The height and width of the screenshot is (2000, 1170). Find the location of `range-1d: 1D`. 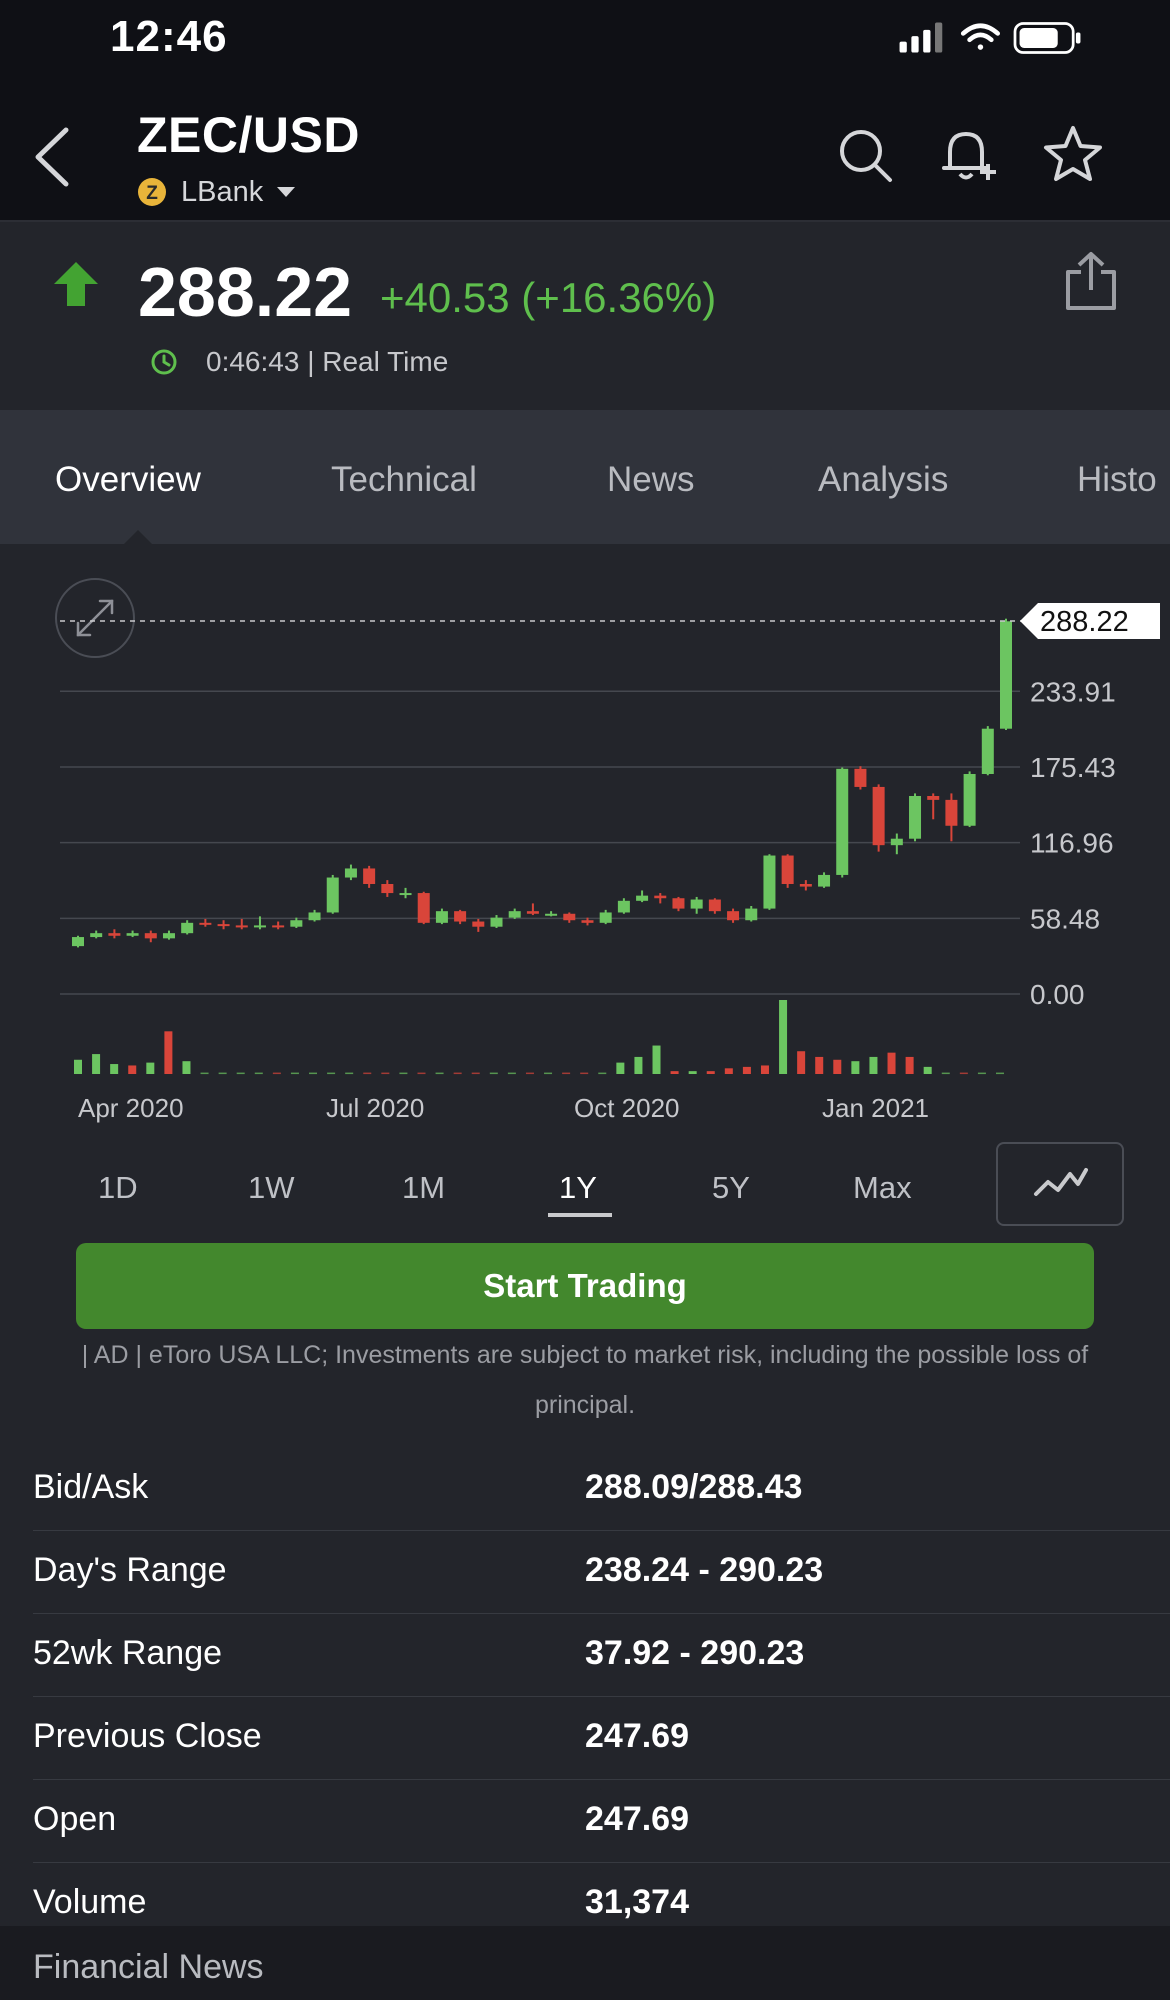

range-1d: 1D is located at coordinates (118, 1188).